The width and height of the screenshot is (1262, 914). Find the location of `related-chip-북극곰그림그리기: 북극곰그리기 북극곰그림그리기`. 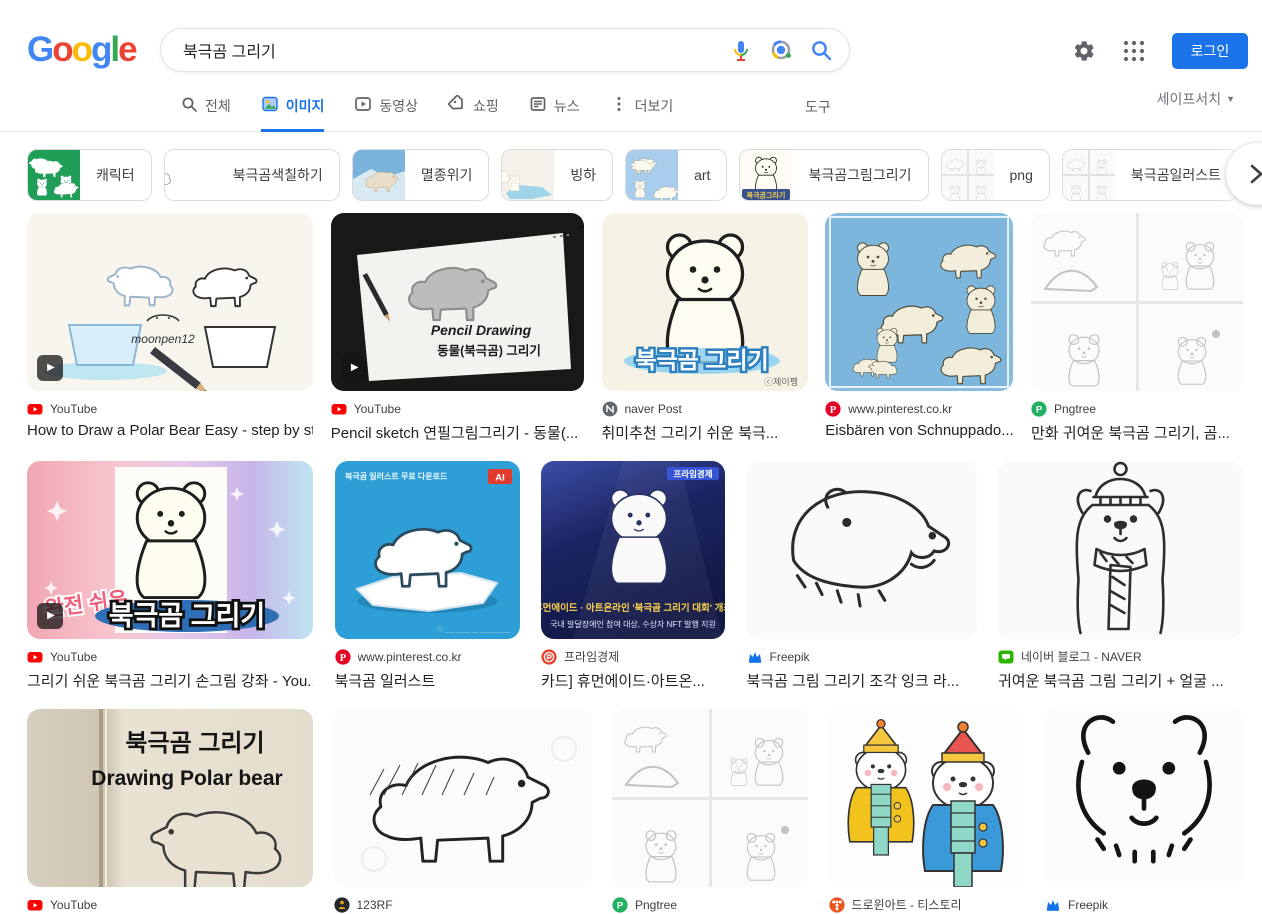

related-chip-북극곰그림그리기: 북극곰그리기 북극곰그림그리기 is located at coordinates (834, 175).